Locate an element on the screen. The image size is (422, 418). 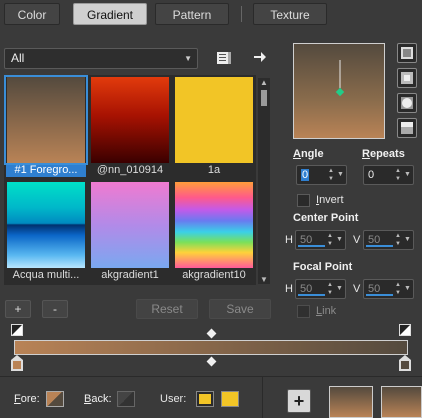
gradient-library-button is located at coordinates (224, 58).